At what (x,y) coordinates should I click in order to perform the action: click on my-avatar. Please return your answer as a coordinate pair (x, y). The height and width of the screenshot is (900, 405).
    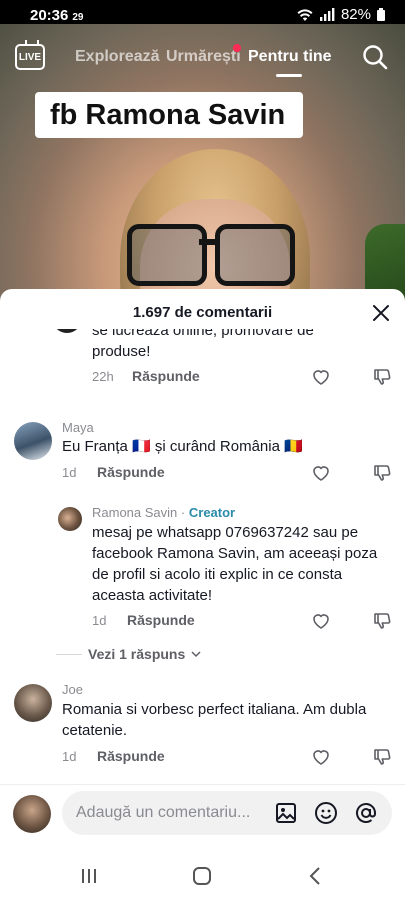
    Looking at the image, I should click on (32, 814).